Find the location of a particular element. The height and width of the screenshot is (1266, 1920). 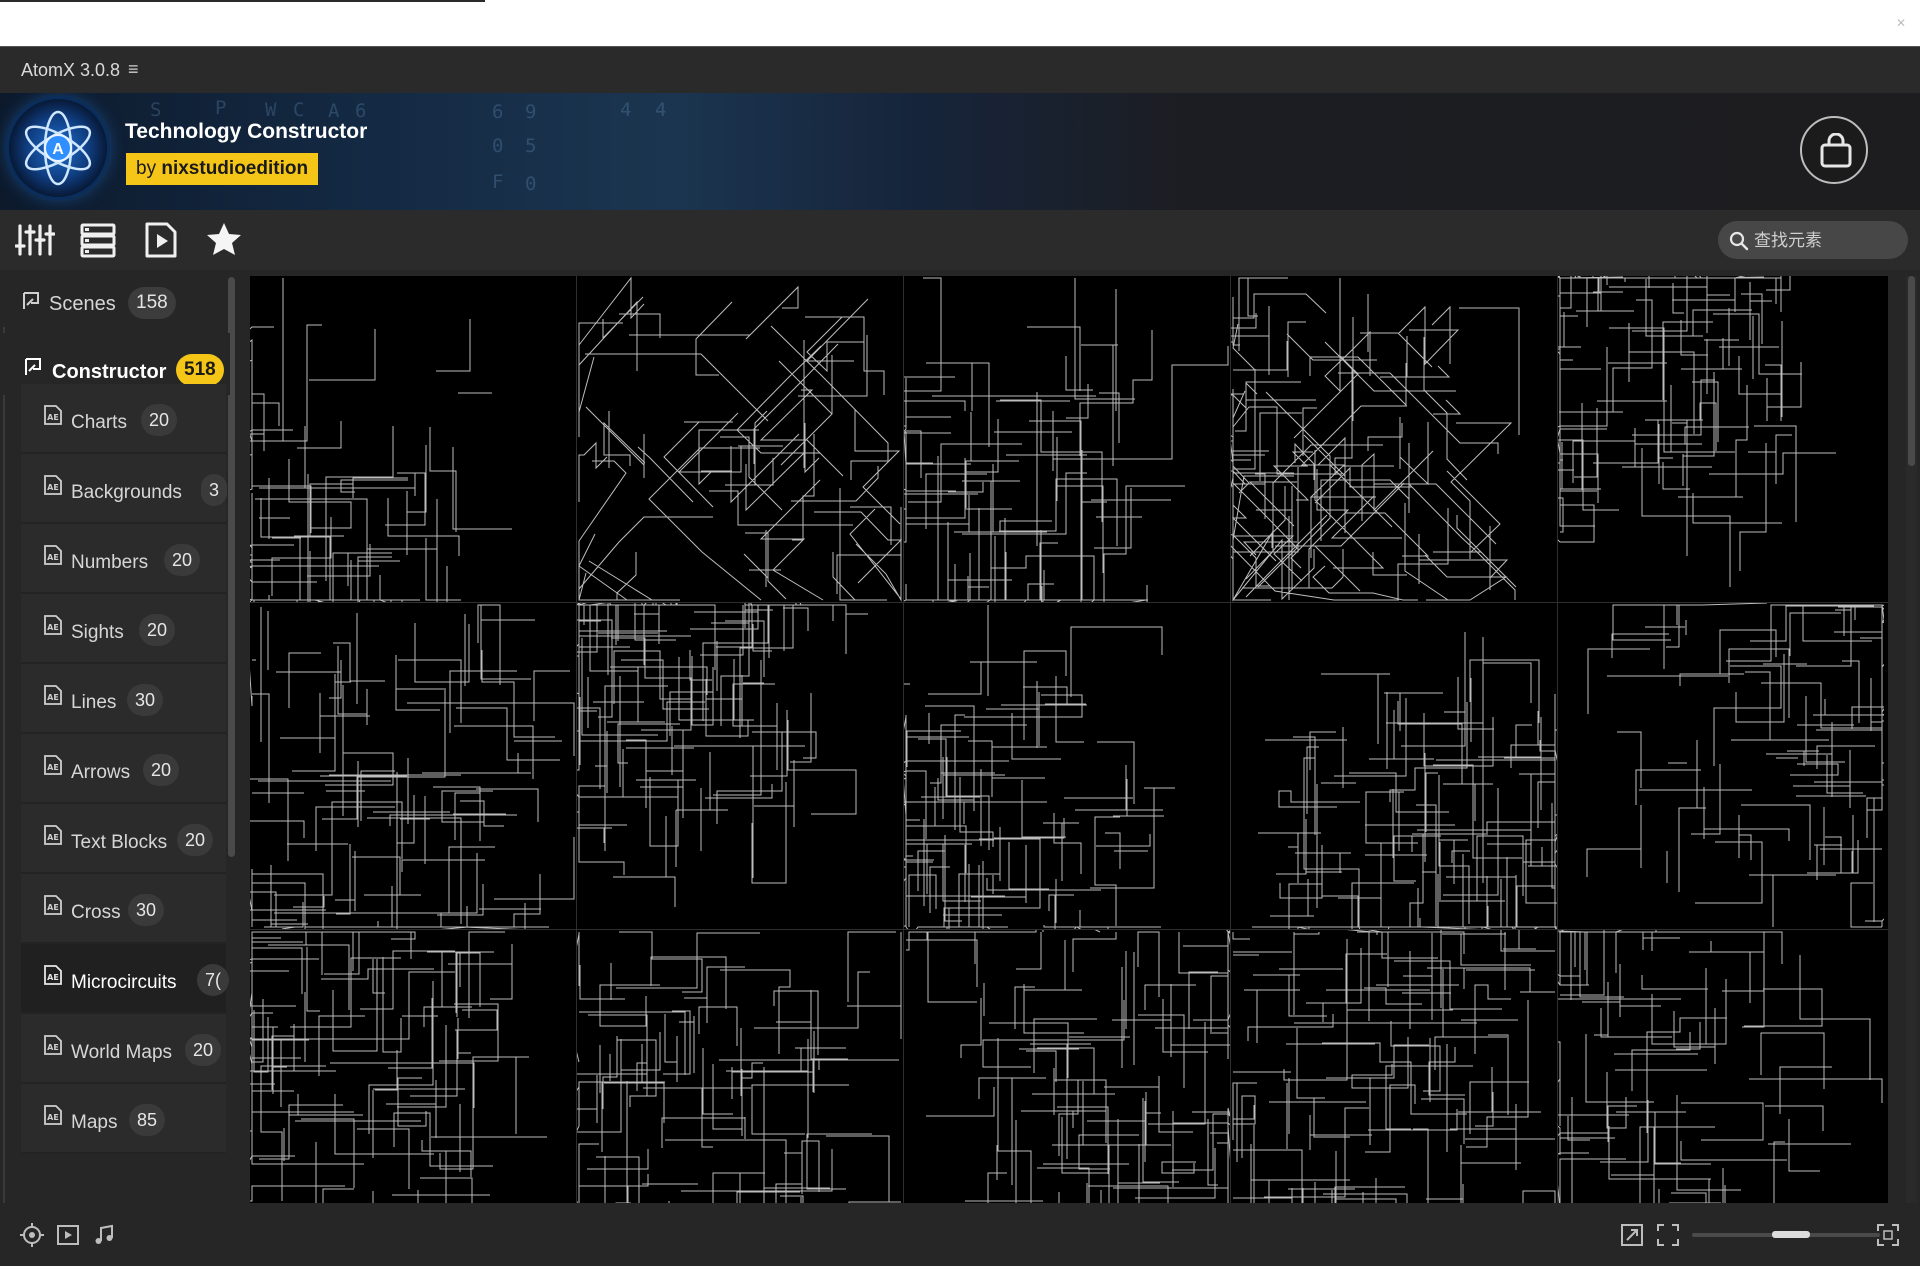

pack-author-badge: by nixstudioedition is located at coordinates (222, 169).